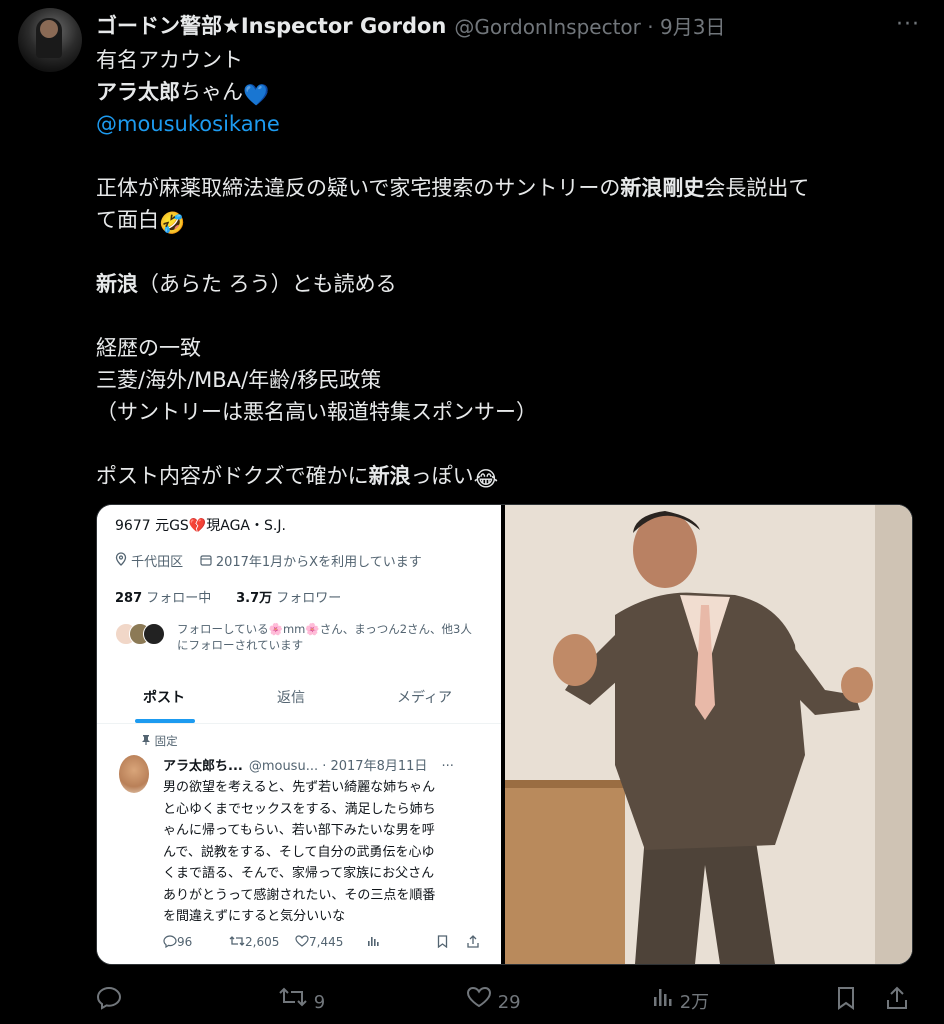 The height and width of the screenshot is (1024, 944). What do you see at coordinates (148, 348) in the screenshot?
I see `body-line: 経歴の一致` at bounding box center [148, 348].